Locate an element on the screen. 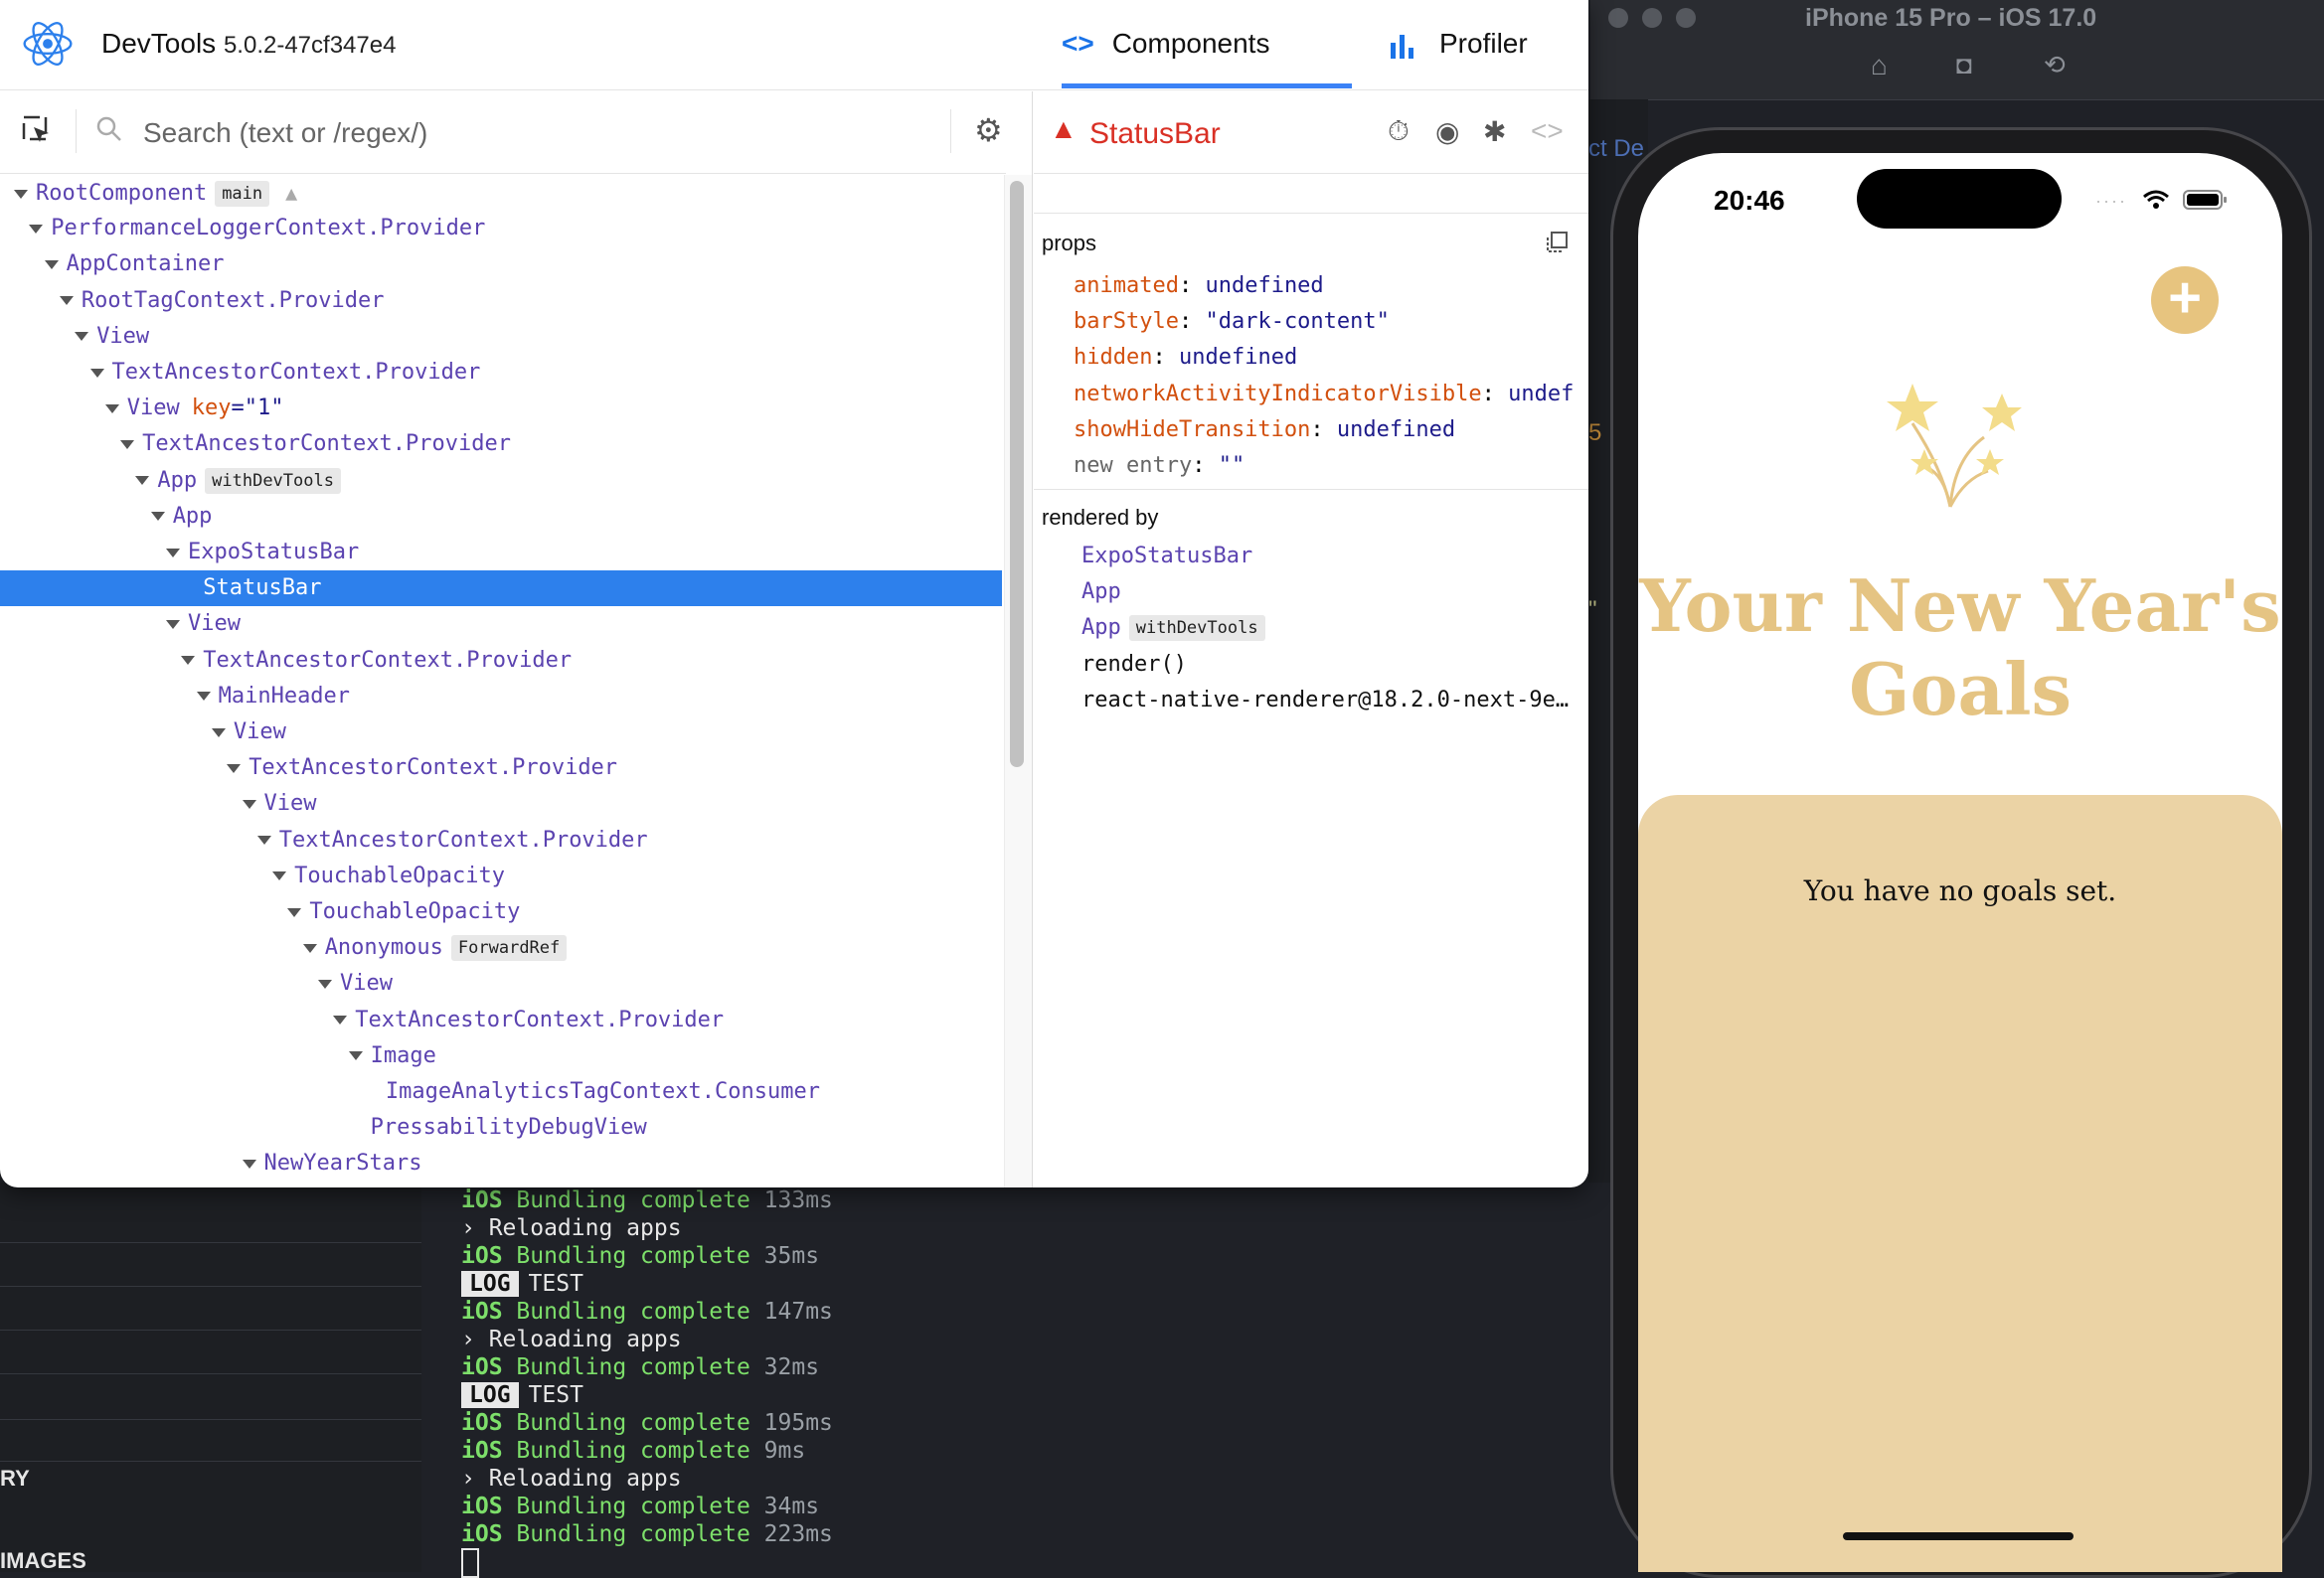  rendered-by-item: App withDevTools is located at coordinates (1173, 628).